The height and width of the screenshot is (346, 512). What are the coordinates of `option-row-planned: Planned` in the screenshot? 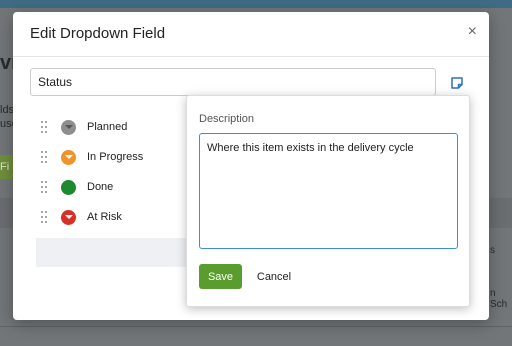 It's located at (121, 128).